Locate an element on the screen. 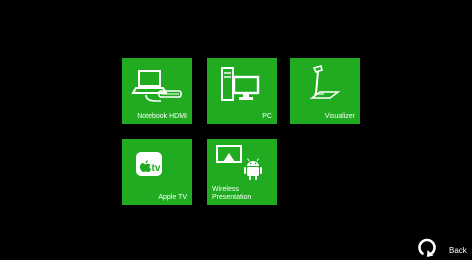  back-button: Back is located at coordinates (442, 246).